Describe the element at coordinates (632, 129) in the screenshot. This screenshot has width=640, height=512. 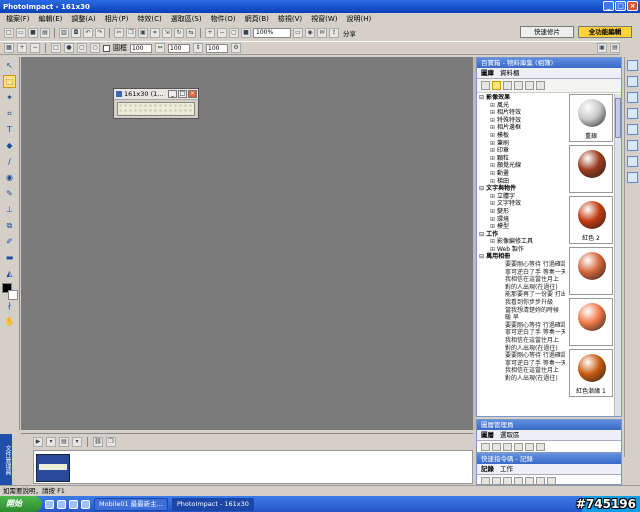
I see `histogram-icon` at that location.